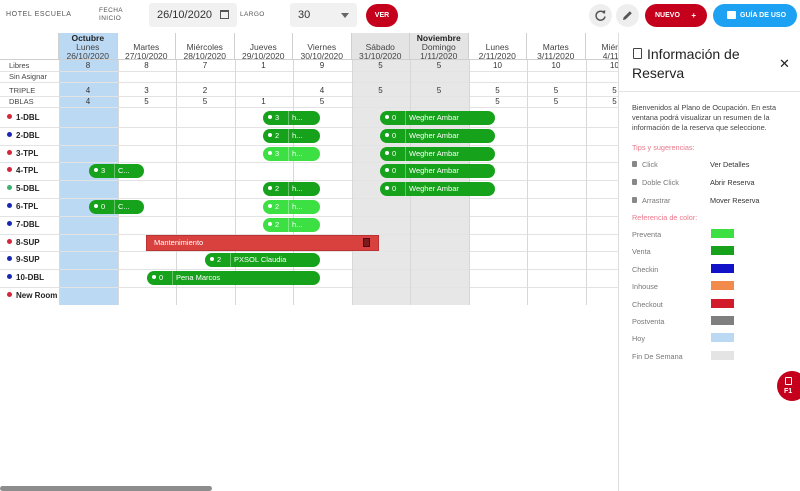 This screenshot has height=491, width=800. I want to click on room-name: 10-DBL, so click(30, 278).